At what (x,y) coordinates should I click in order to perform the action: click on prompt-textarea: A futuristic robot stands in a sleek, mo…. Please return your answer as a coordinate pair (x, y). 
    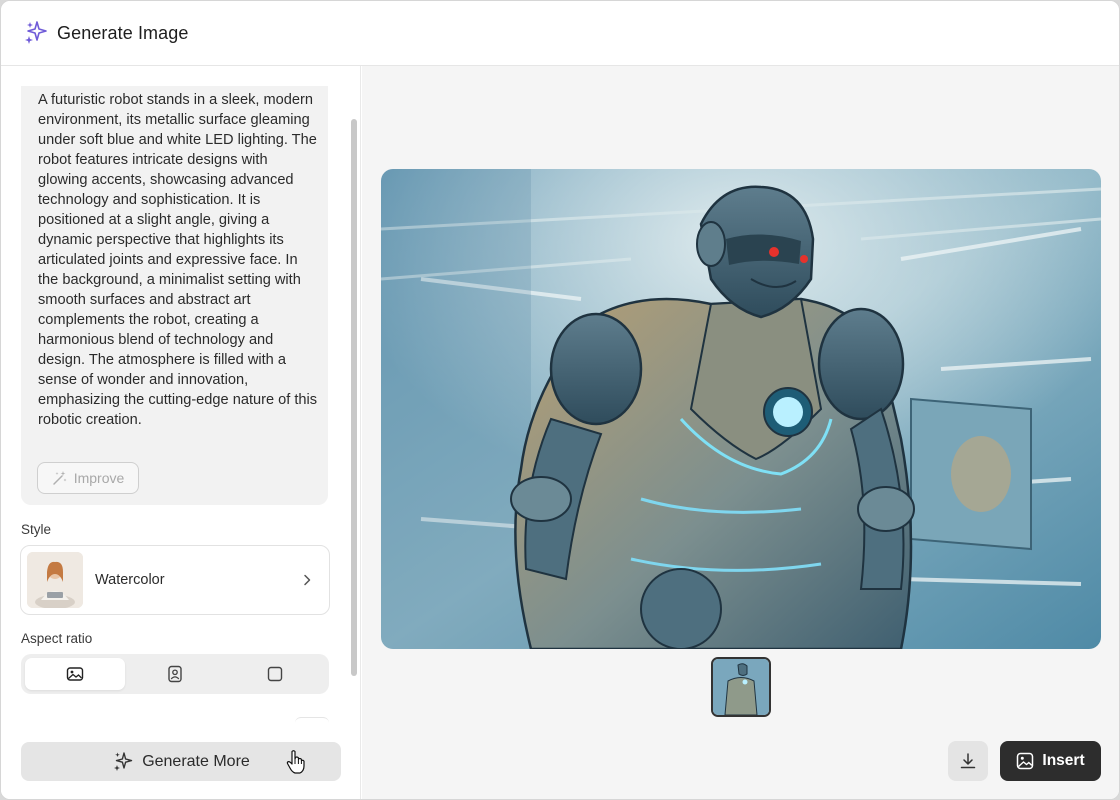
    Looking at the image, I should click on (174, 295).